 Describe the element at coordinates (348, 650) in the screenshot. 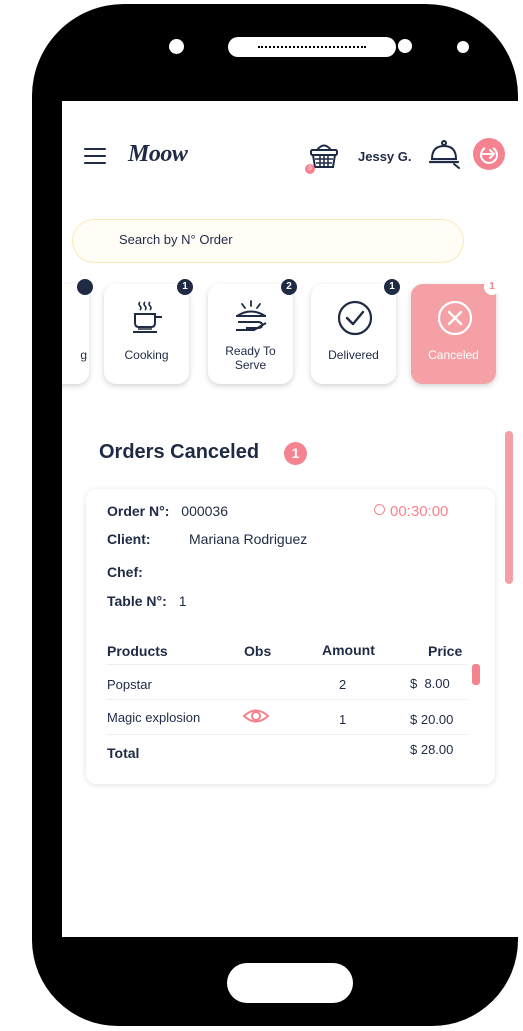

I see `column-header-amount: Amount` at that location.